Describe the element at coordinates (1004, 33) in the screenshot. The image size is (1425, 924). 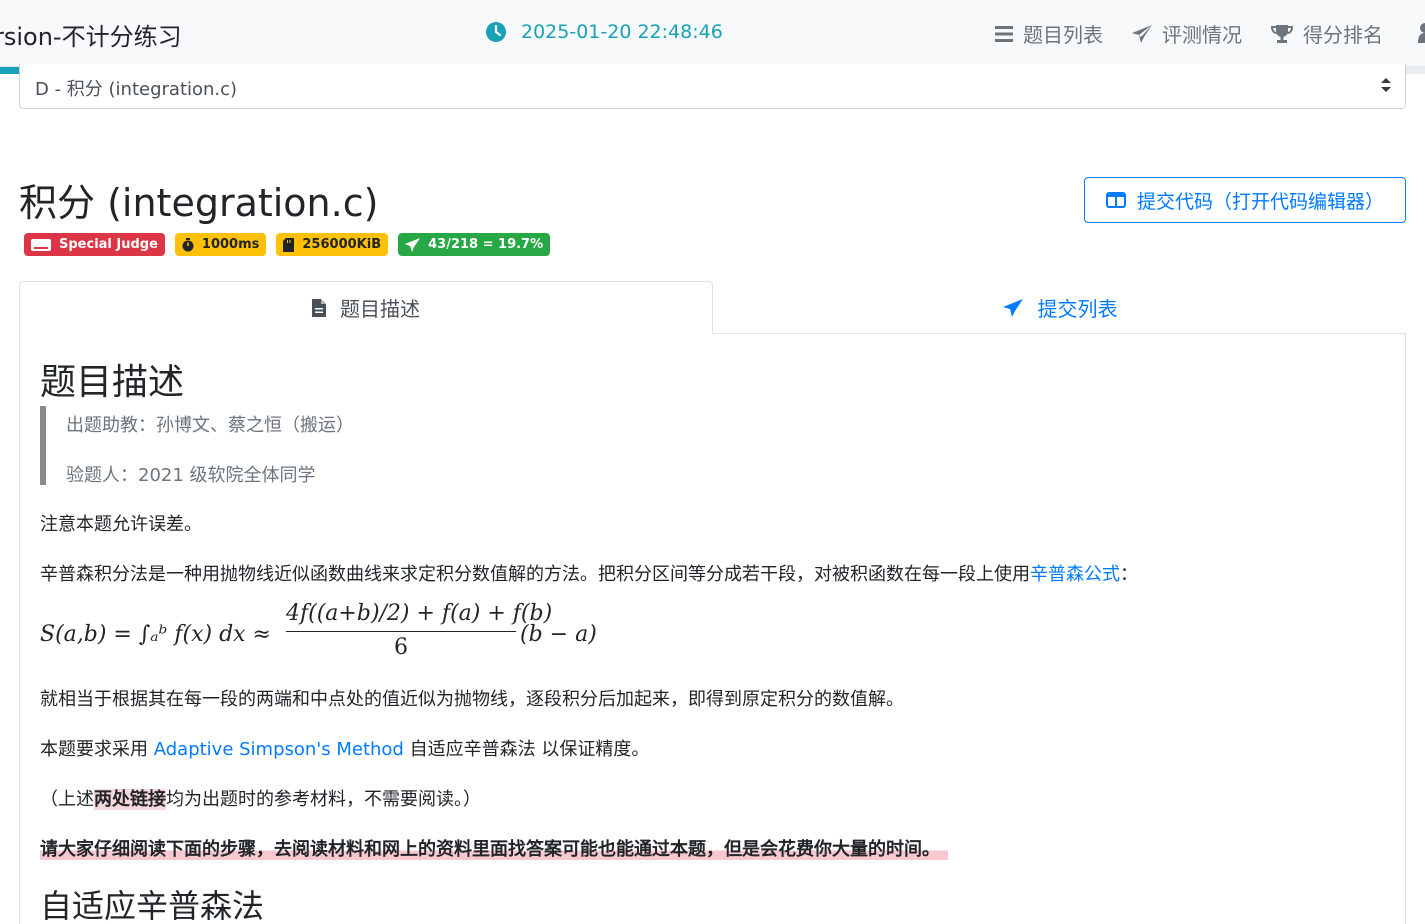
I see `list-icon` at that location.